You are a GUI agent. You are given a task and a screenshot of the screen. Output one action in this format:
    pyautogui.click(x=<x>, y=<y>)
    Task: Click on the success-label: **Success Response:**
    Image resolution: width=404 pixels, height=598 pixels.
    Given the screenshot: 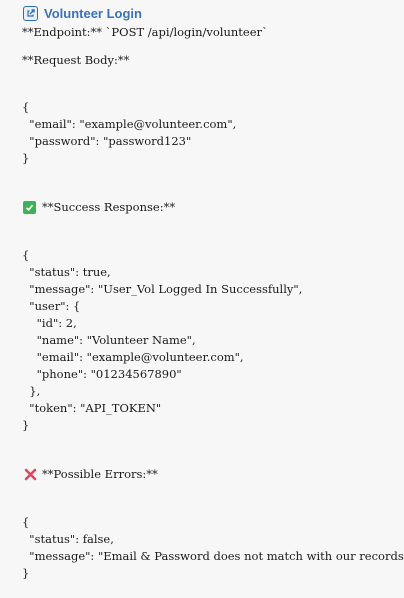 What is the action you would take?
    pyautogui.click(x=109, y=207)
    